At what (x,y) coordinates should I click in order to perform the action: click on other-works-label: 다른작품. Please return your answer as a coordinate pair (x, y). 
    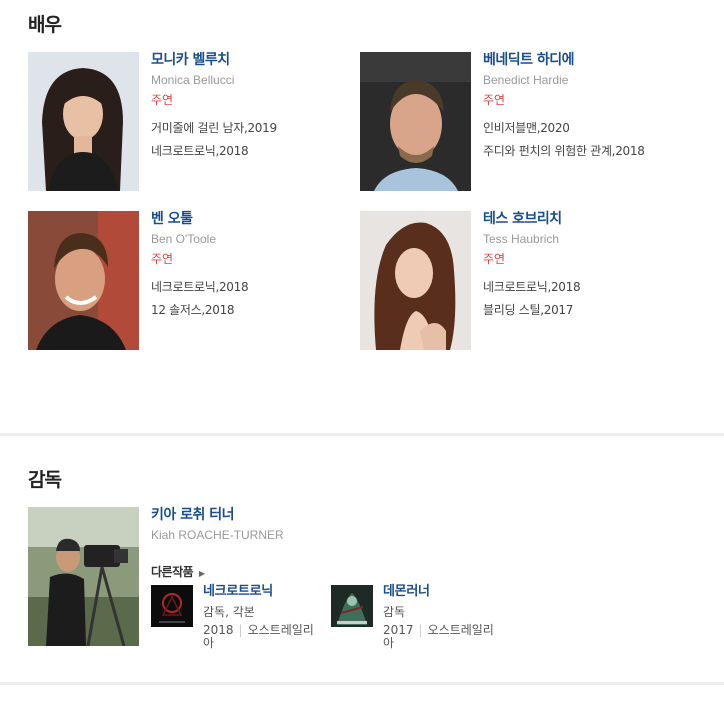
    Looking at the image, I should click on (172, 572).